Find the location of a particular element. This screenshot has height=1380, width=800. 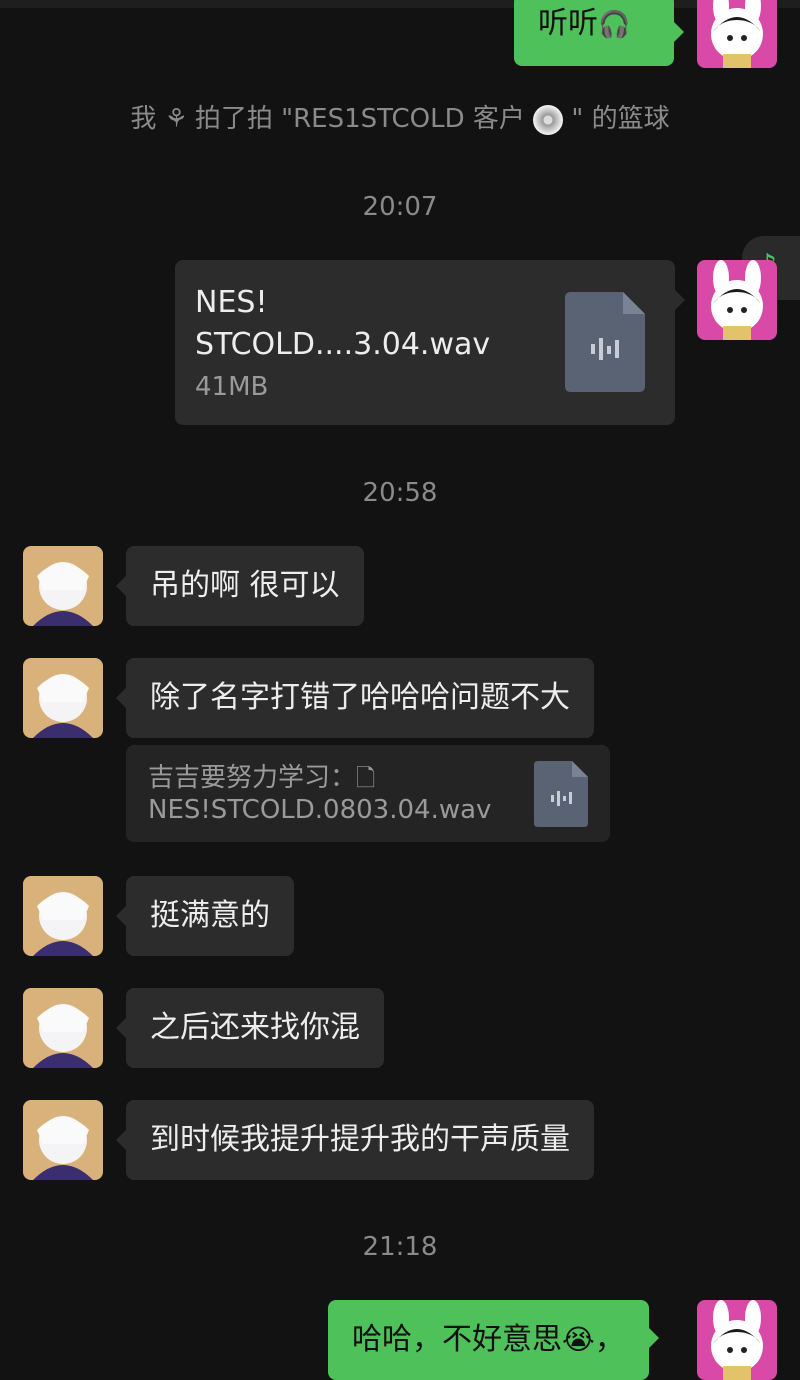

quote-author: 吉吉要努力学习： is located at coordinates (252, 778).